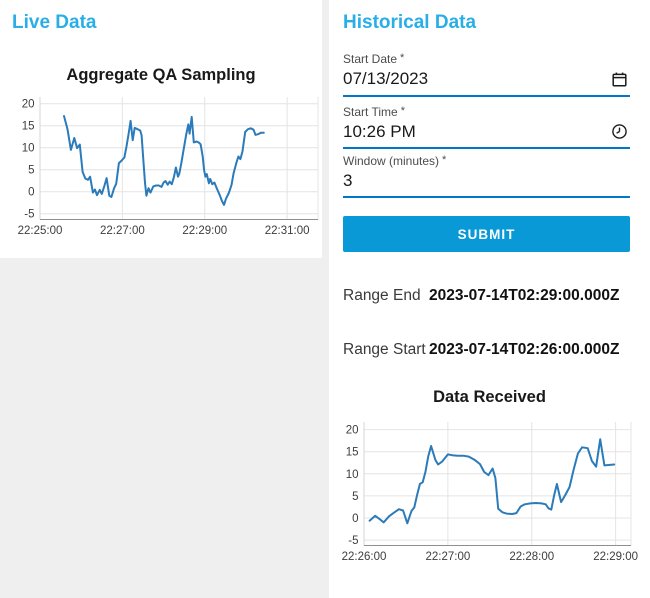 The height and width of the screenshot is (598, 650). I want to click on submit-button: SUBMIT, so click(486, 234).